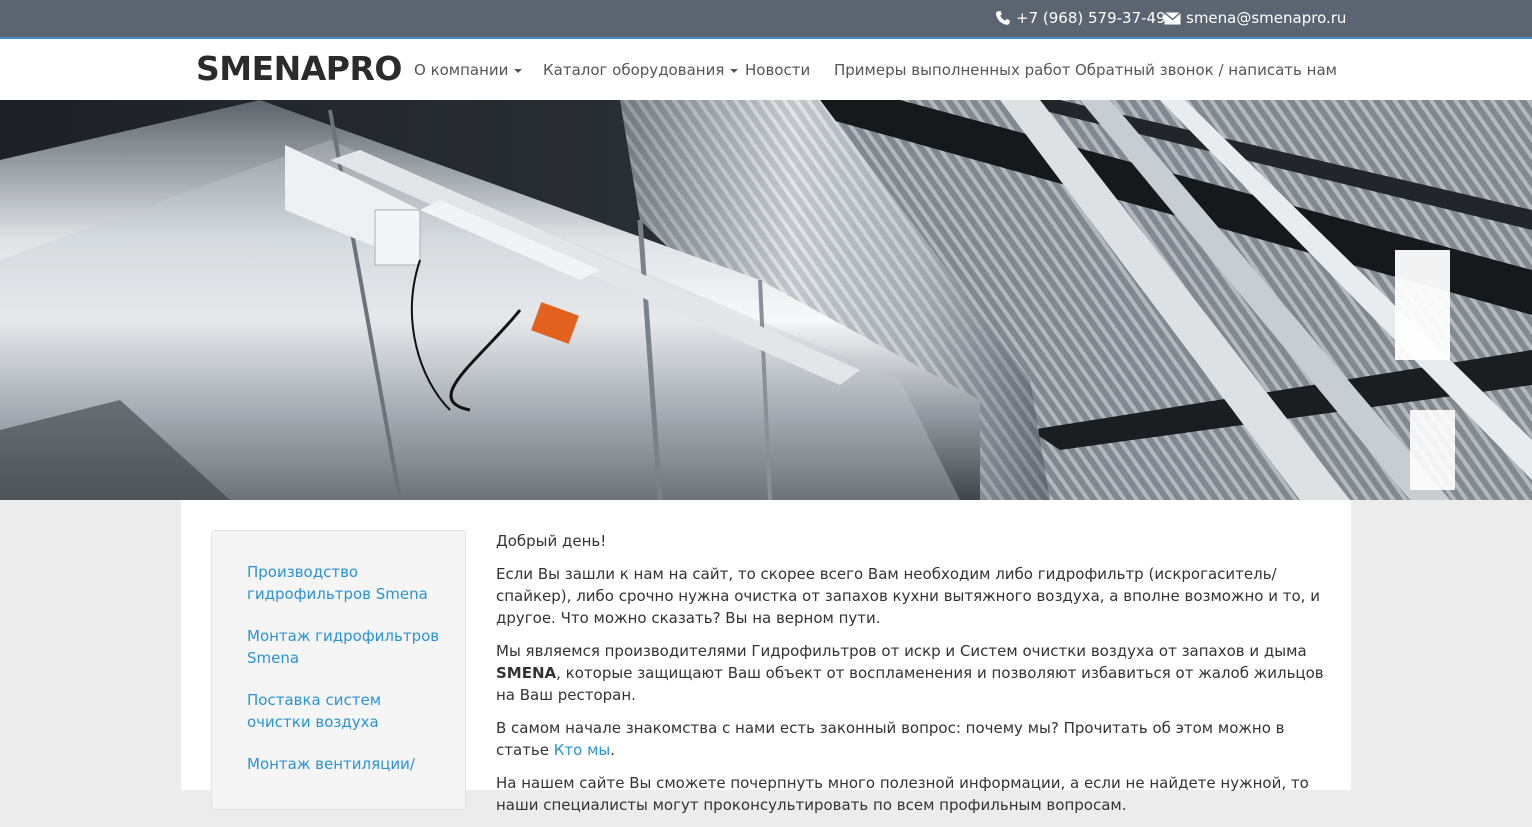 The width and height of the screenshot is (1532, 827). I want to click on nav-portfolio: Примеры выполненных работ, so click(952, 70).